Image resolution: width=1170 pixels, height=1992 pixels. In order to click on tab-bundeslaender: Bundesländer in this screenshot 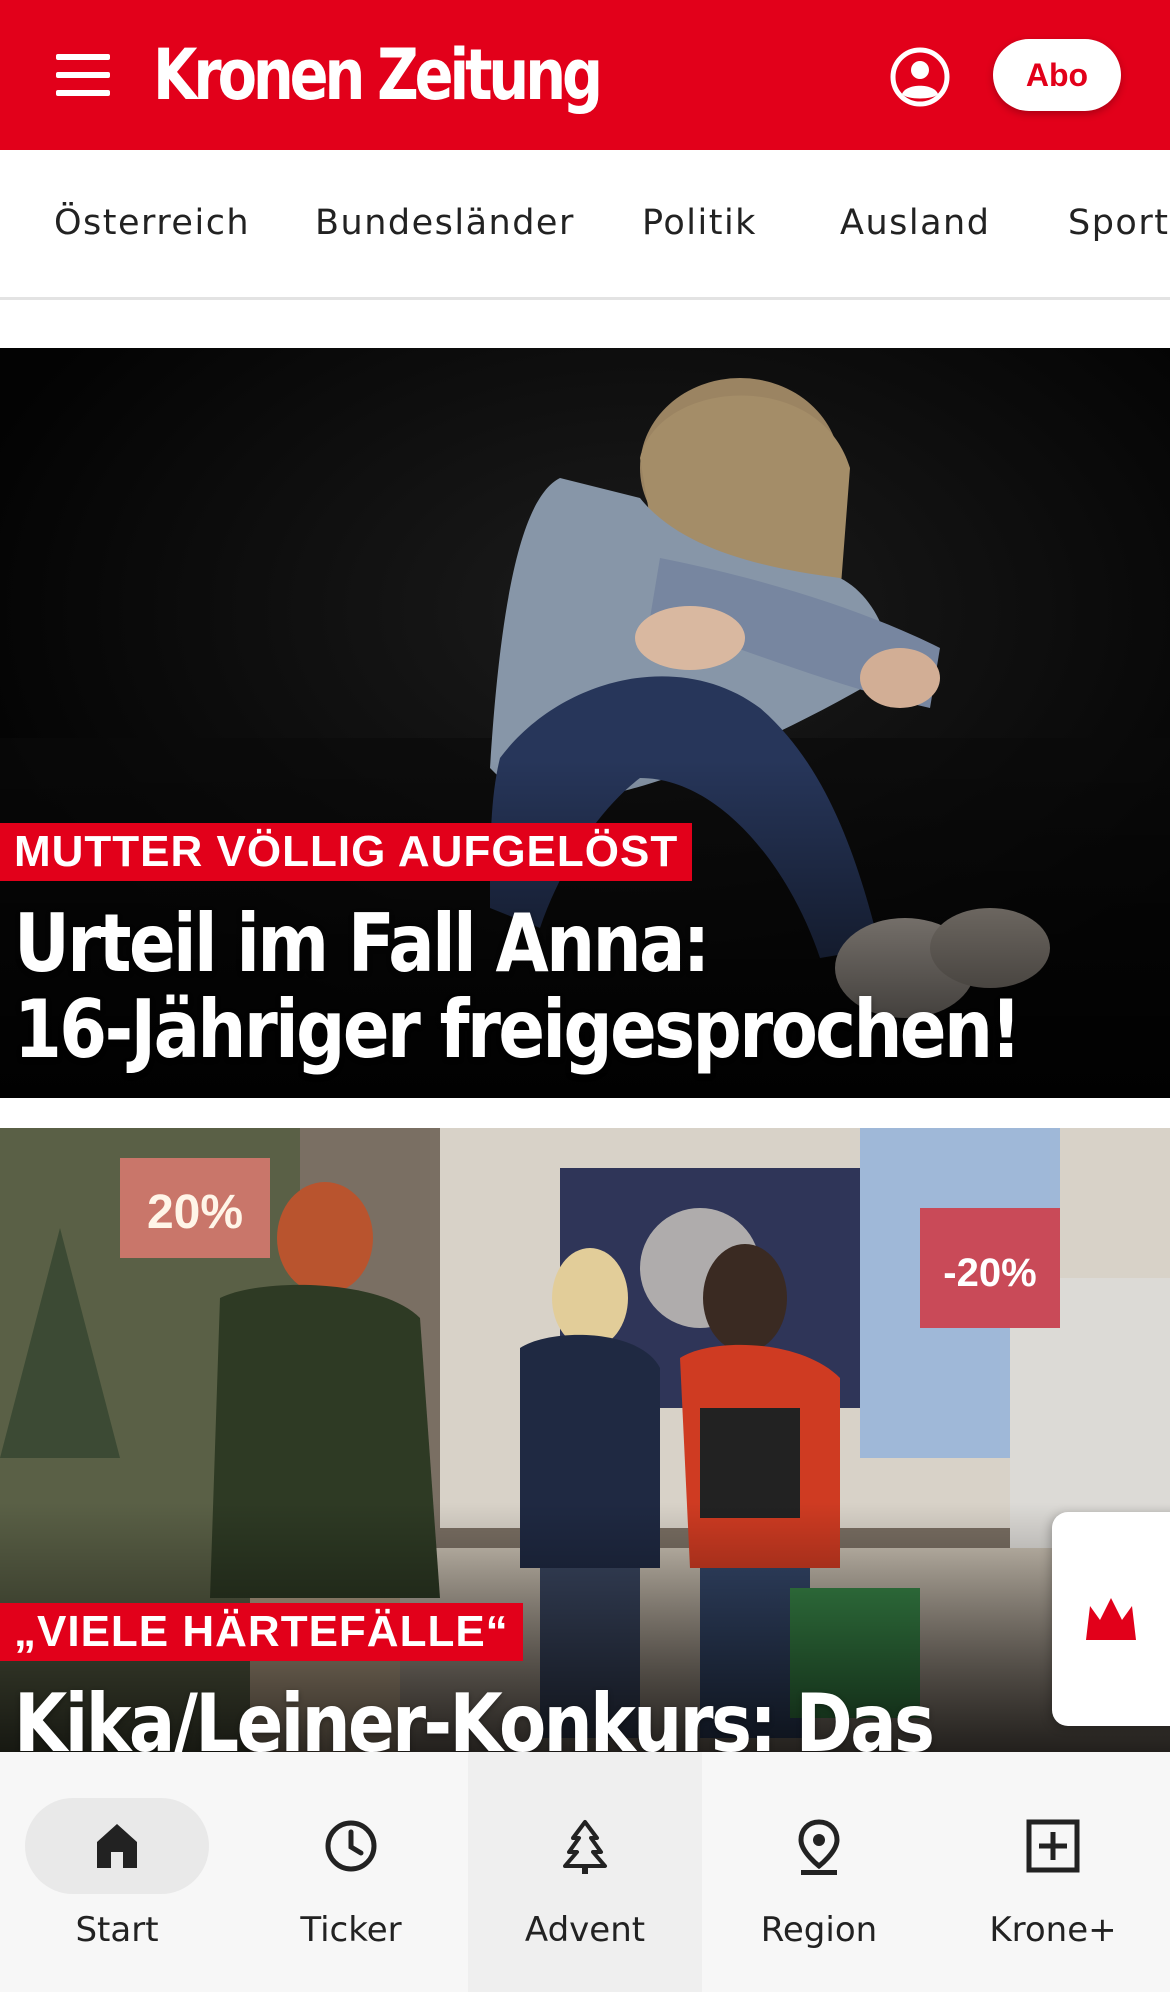, I will do `click(445, 223)`.